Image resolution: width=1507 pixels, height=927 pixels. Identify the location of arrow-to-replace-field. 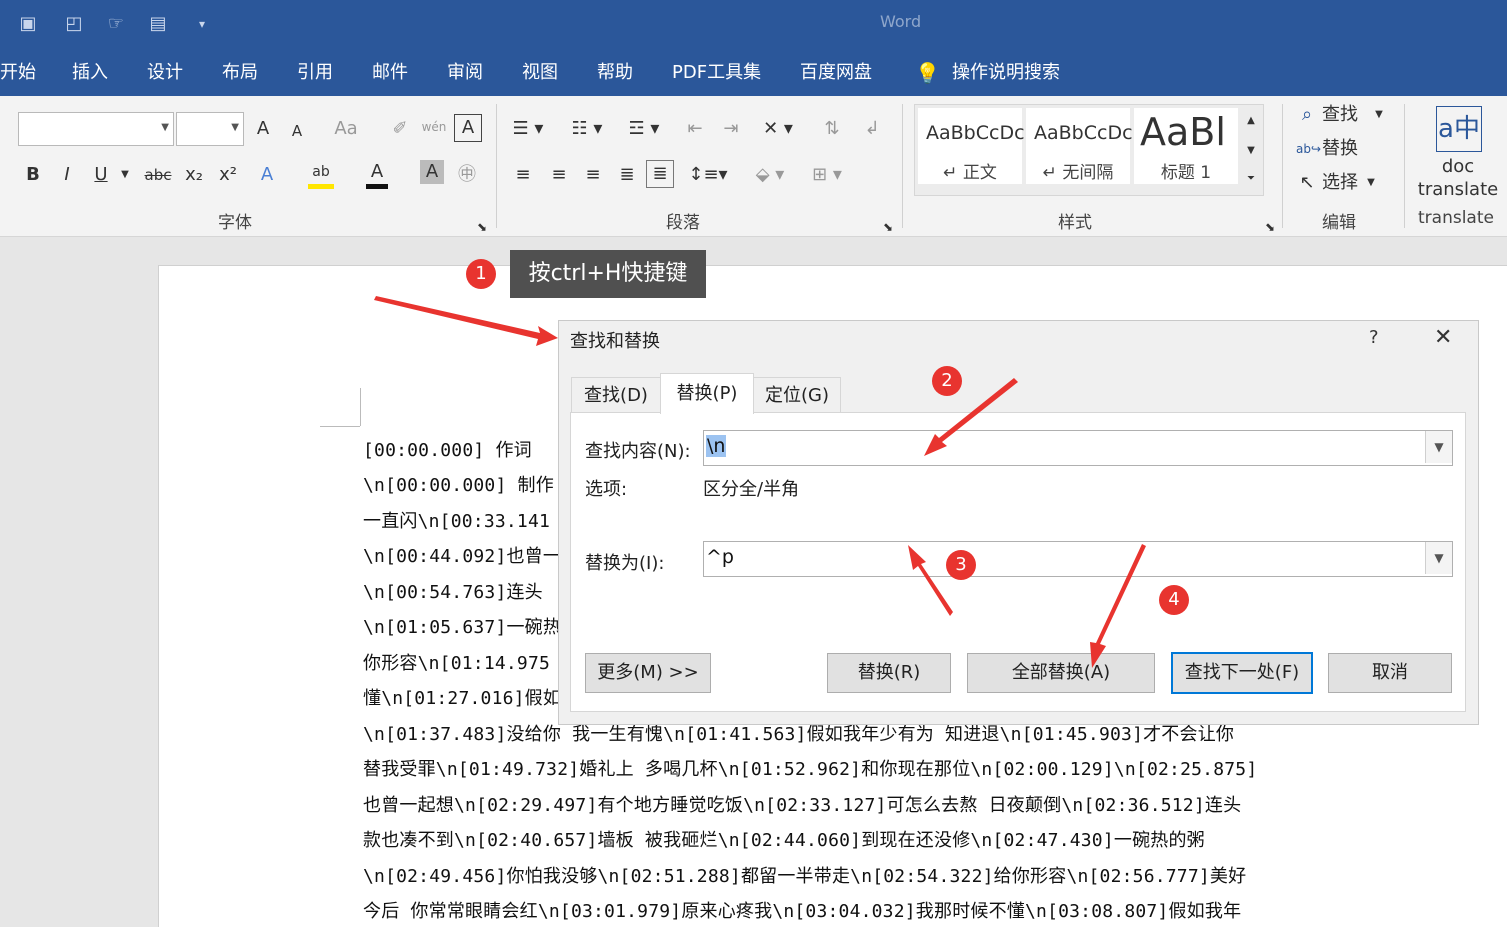
(930, 580).